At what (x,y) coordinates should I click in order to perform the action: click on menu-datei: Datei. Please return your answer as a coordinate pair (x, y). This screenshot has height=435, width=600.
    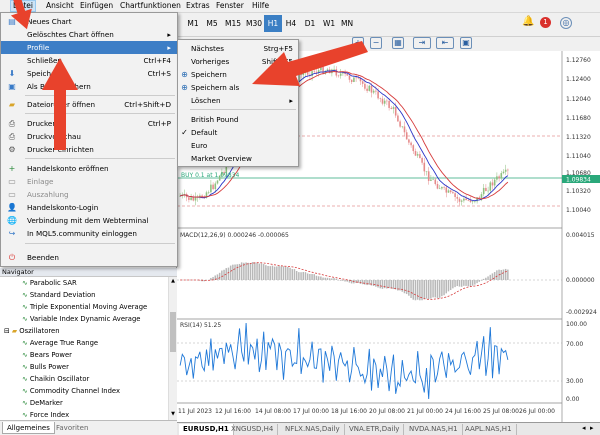
    Looking at the image, I should click on (23, 6).